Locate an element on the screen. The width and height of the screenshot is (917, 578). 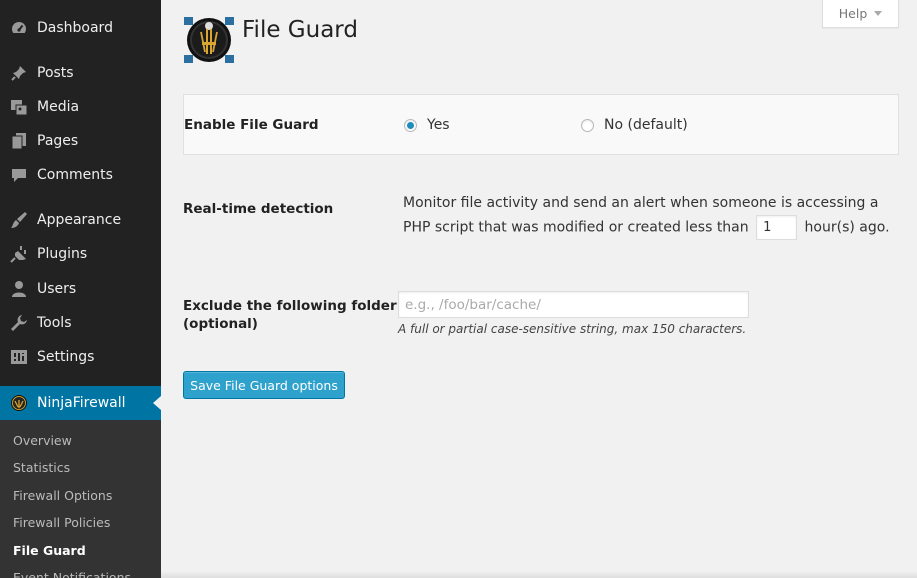
help-tab-button: Help is located at coordinates (860, 14).